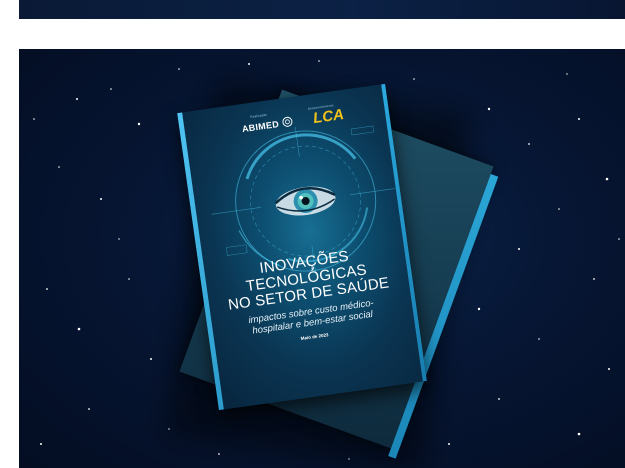  What do you see at coordinates (322, 9) in the screenshot?
I see `top-banner-image` at bounding box center [322, 9].